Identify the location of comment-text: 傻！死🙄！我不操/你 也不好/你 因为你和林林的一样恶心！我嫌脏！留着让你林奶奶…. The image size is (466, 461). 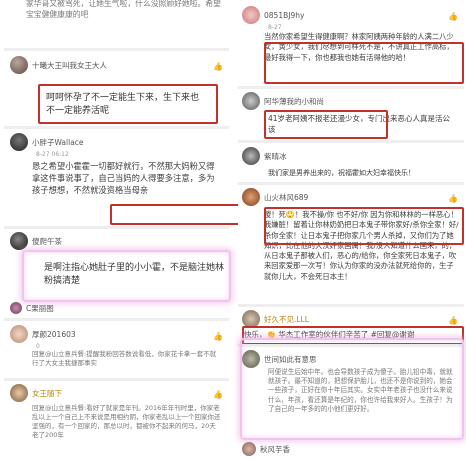
(361, 245).